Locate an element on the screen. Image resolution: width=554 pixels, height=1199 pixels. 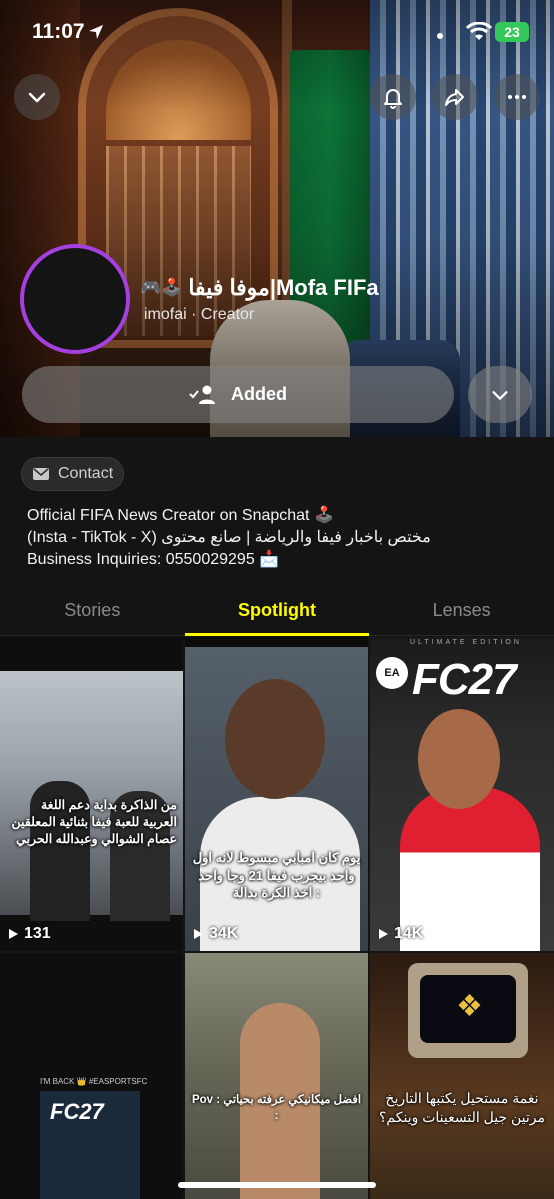
more-icon is located at coordinates (517, 97).